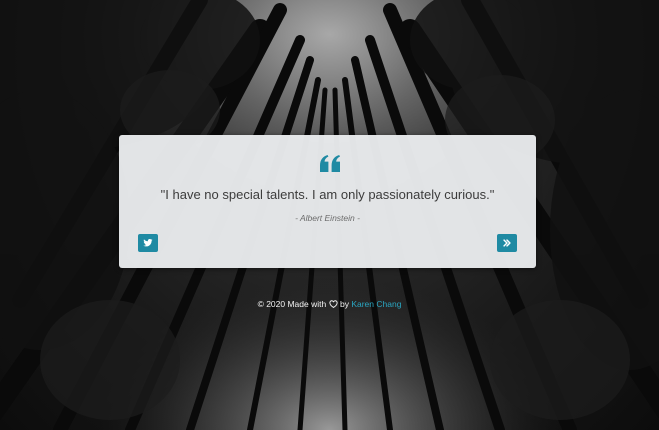 Image resolution: width=659 pixels, height=430 pixels. What do you see at coordinates (292, 304) in the screenshot?
I see `footer-copyright: © 2020 Made with` at bounding box center [292, 304].